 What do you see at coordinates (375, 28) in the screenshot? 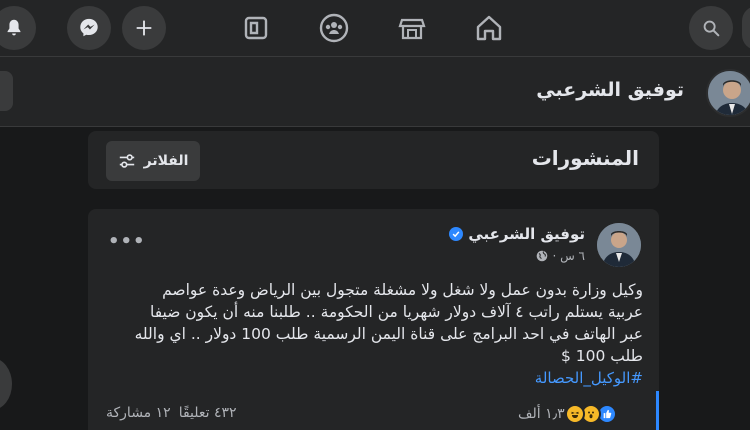
I see `top-navigation-bar` at bounding box center [375, 28].